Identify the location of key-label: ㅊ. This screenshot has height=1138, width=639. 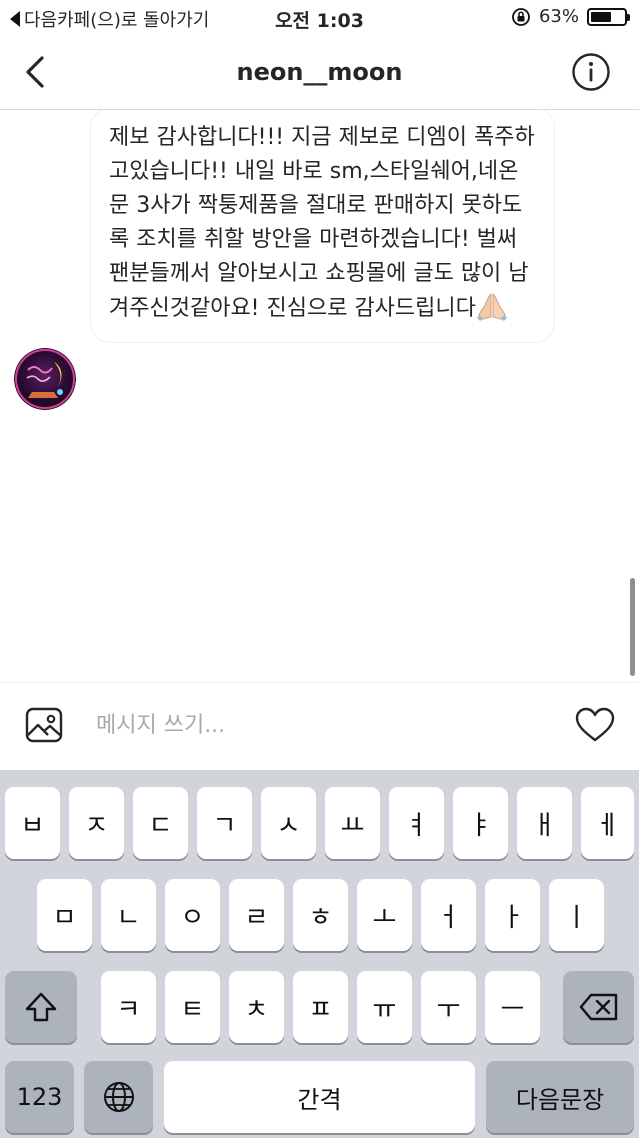
(256, 1009).